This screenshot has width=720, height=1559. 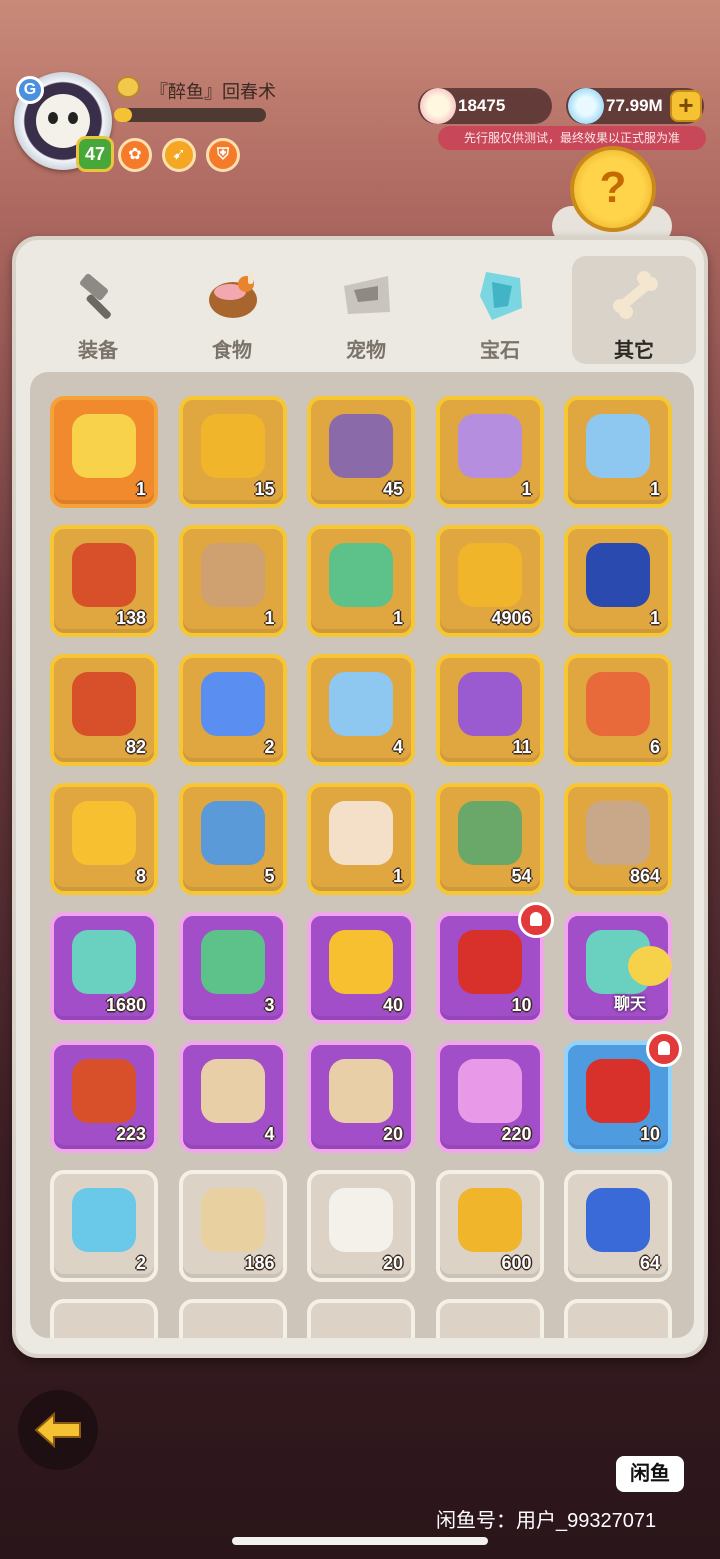 I want to click on tab-food: 食物, so click(x=232, y=310).